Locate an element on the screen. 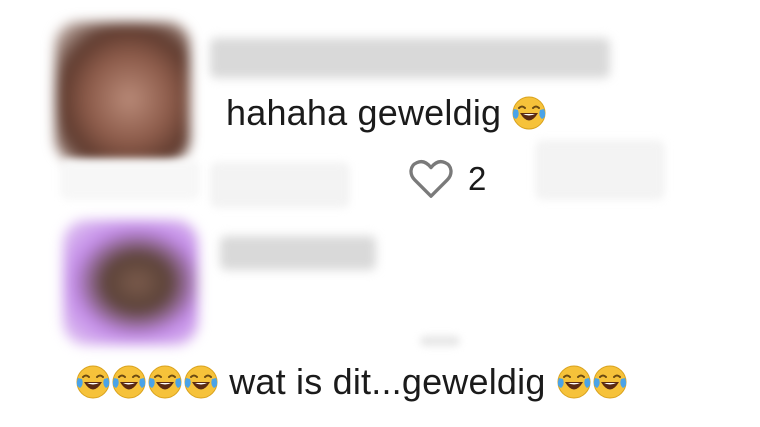  heart-outline-icon is located at coordinates (431, 179).